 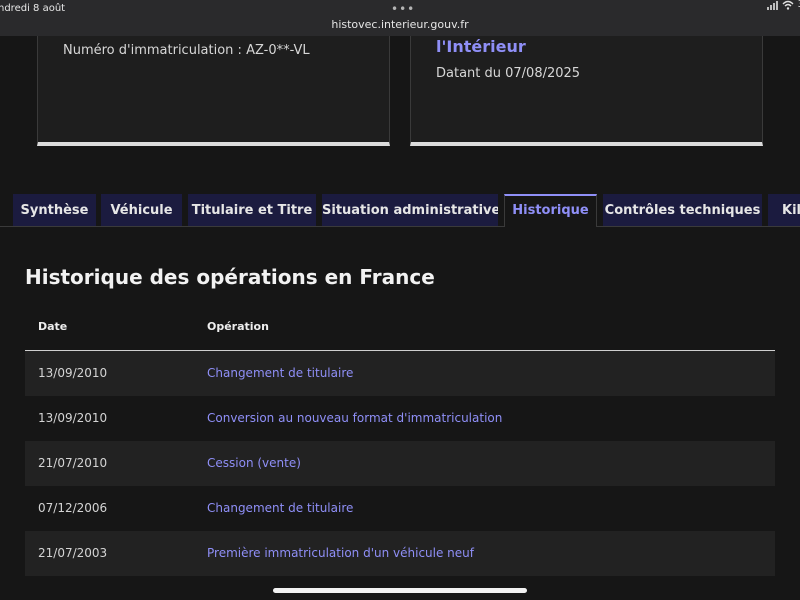 I want to click on row-operation-link: Cession (vente), so click(x=254, y=463).